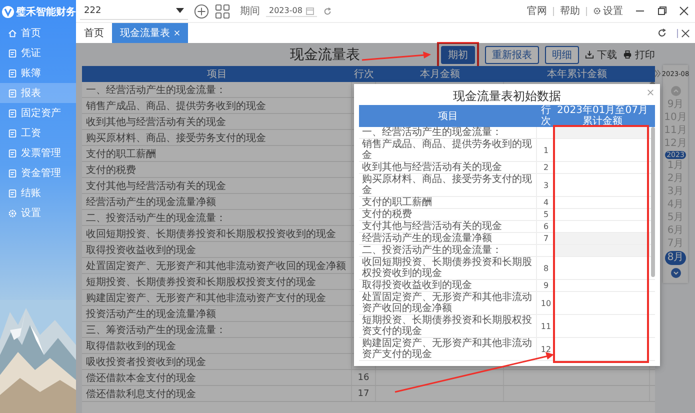 The height and width of the screenshot is (413, 695). I want to click on scrollbar, so click(653, 202).